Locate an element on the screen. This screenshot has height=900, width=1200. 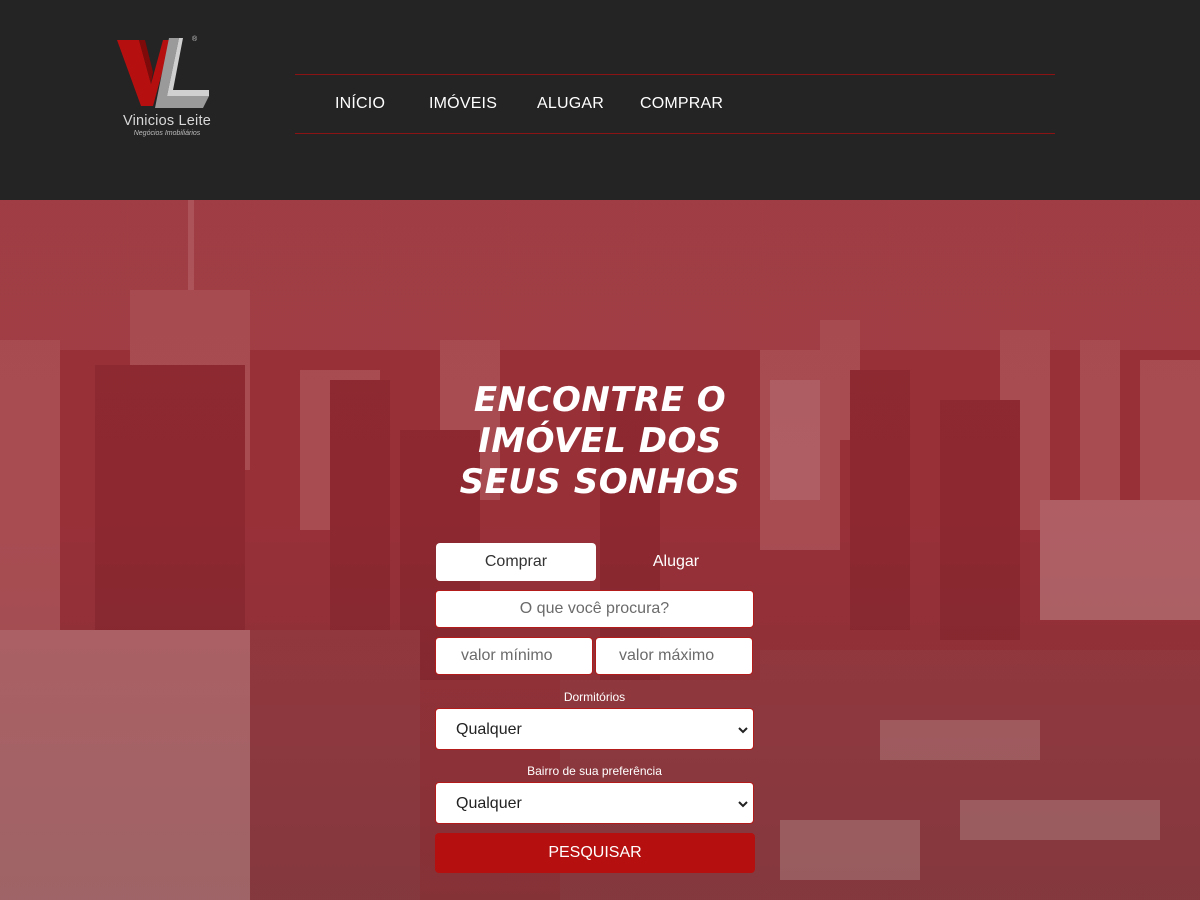
nav-item-imoveis: IMÓVEIS is located at coordinates (463, 104).